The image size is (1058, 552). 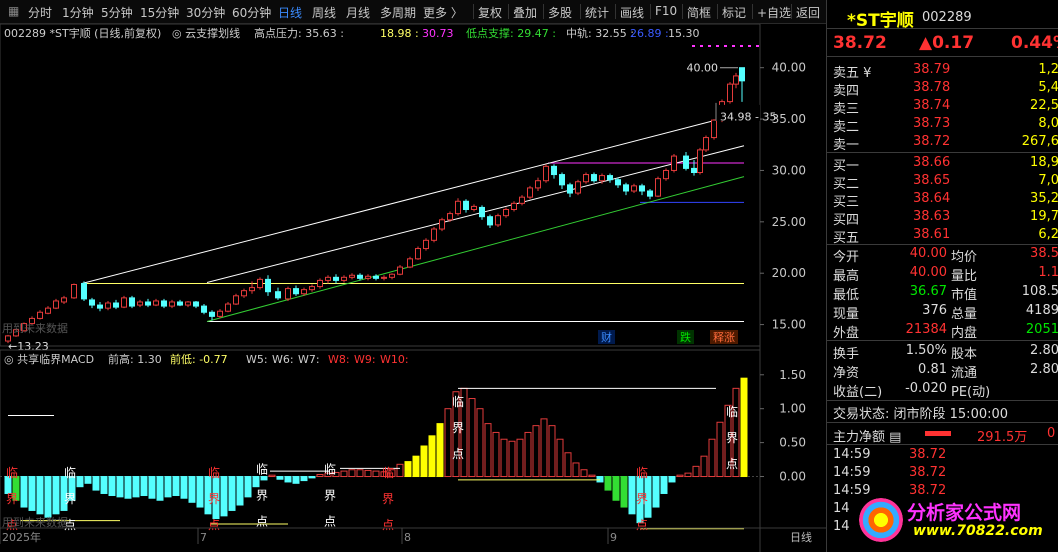 What do you see at coordinates (774, 12) in the screenshot?
I see `toolbar-button-8: +自选` at bounding box center [774, 12].